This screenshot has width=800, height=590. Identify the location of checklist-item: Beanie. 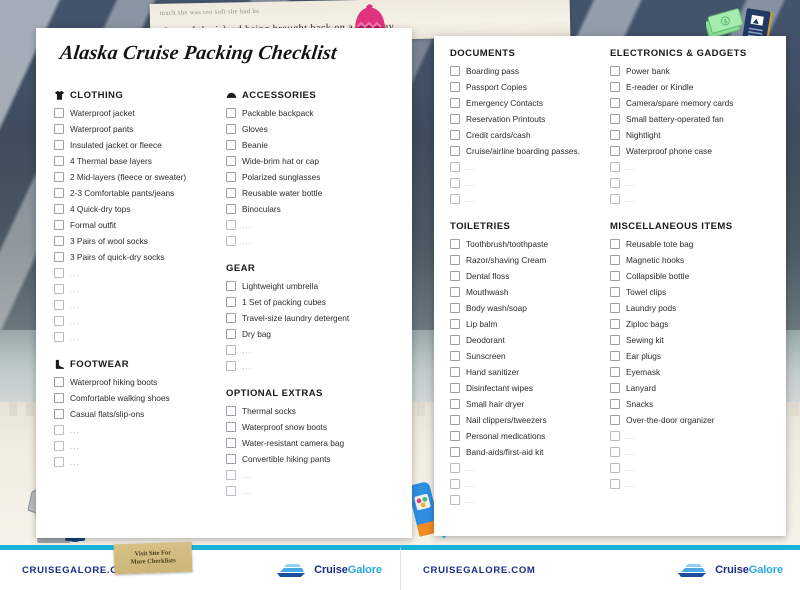
(308, 145).